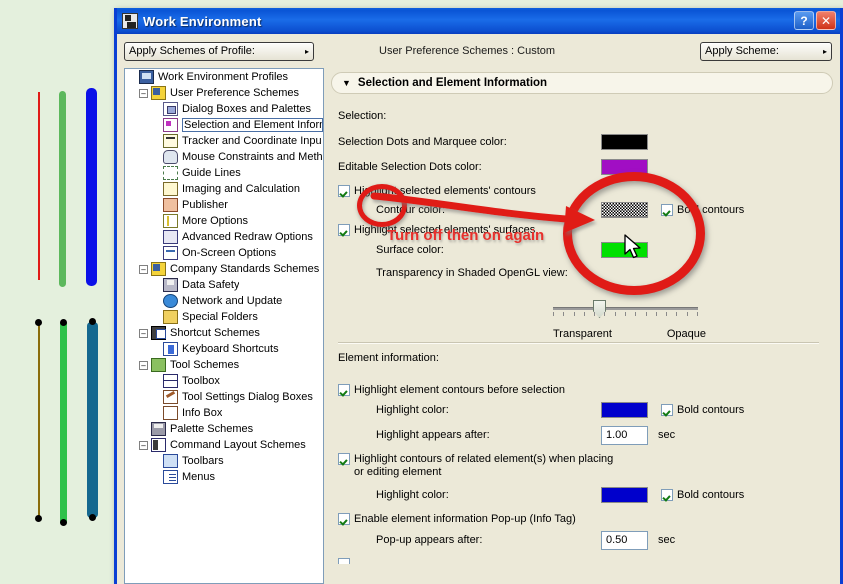  What do you see at coordinates (158, 269) in the screenshot?
I see `tree-sch-icon` at bounding box center [158, 269].